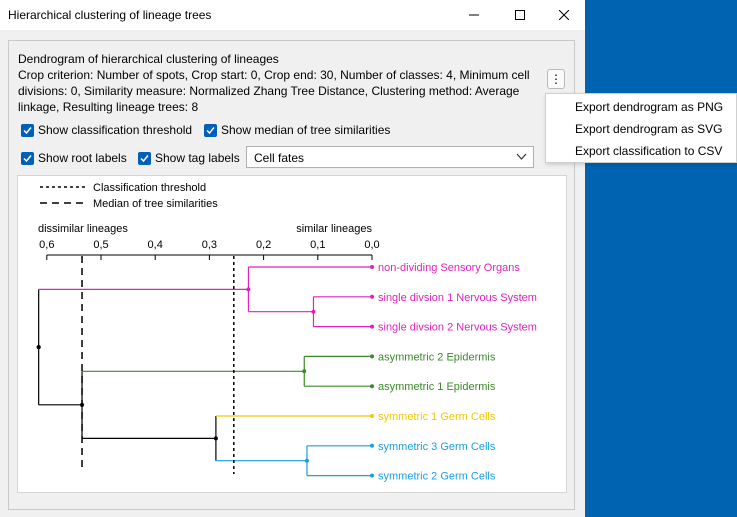 The width and height of the screenshot is (737, 517). I want to click on leaf-label: asymmetric 2 Epidermis, so click(437, 357).